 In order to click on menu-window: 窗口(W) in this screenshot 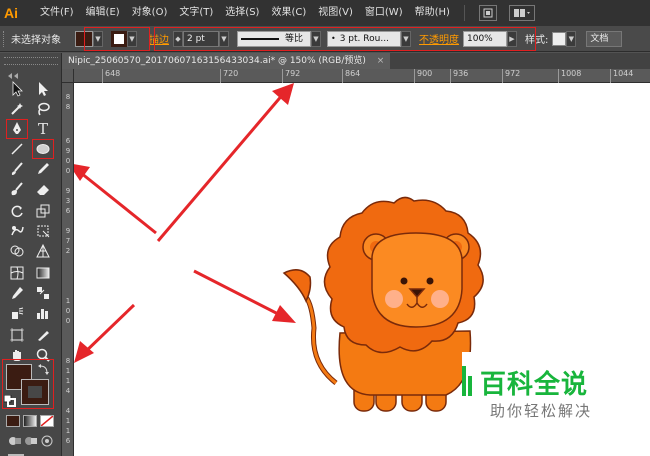, I will do `click(384, 13)`.